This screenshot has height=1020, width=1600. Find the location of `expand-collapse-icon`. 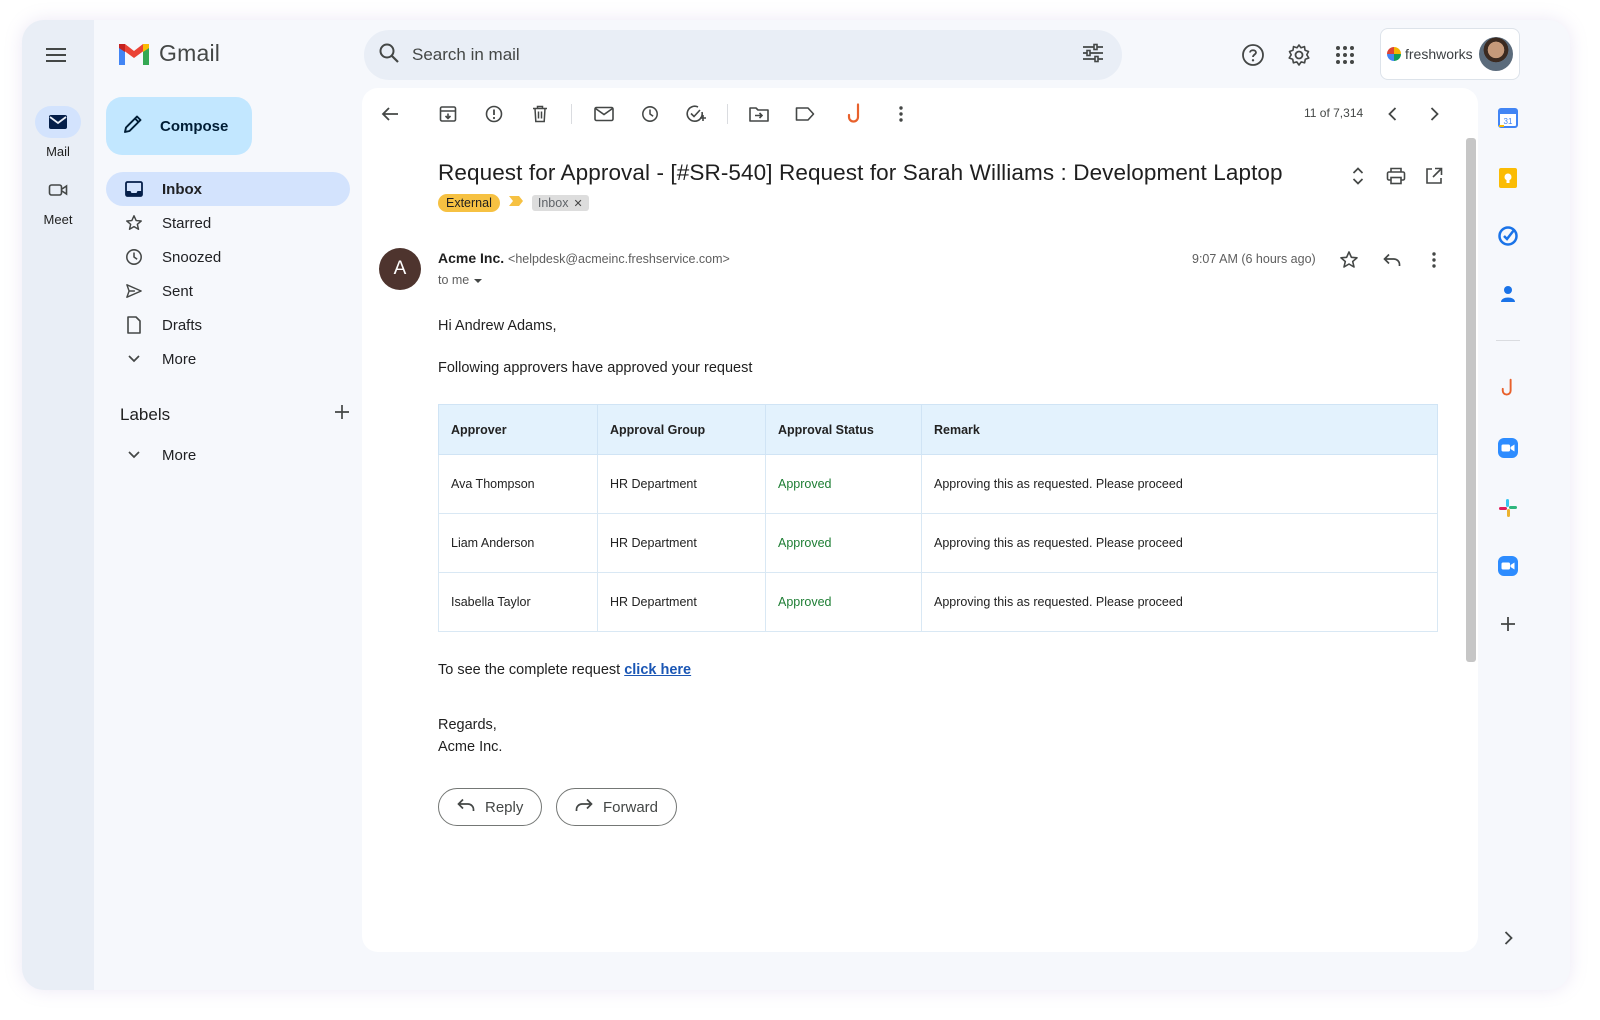

expand-collapse-icon is located at coordinates (1358, 176).